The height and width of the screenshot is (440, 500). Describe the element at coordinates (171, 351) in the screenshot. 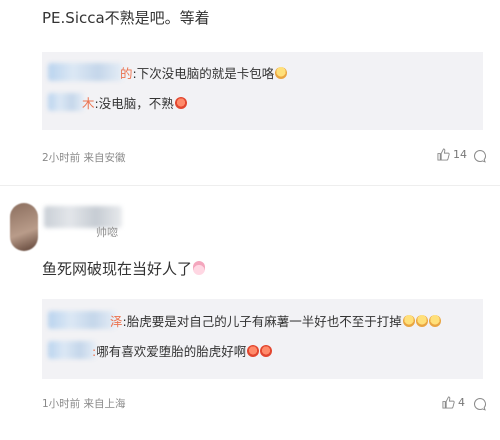

I see `reply-text: 哪有喜欢爱堕胎的胎虎好啊` at that location.